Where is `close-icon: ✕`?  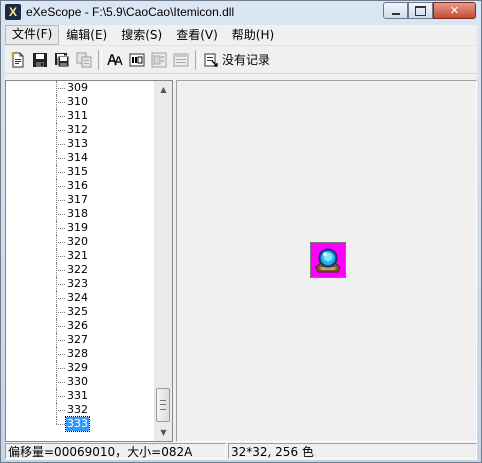 close-icon: ✕ is located at coordinates (454, 10).